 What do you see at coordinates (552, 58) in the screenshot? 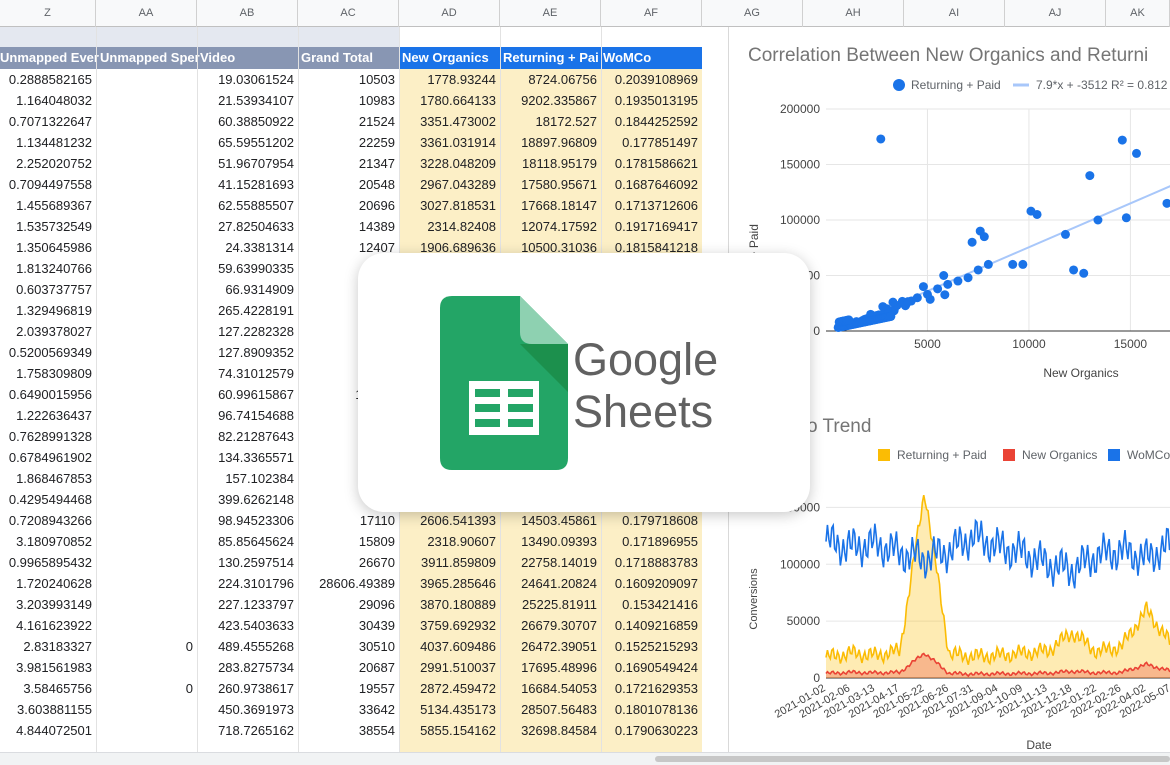
I see `header-returning-paid: Returning + Pai` at bounding box center [552, 58].